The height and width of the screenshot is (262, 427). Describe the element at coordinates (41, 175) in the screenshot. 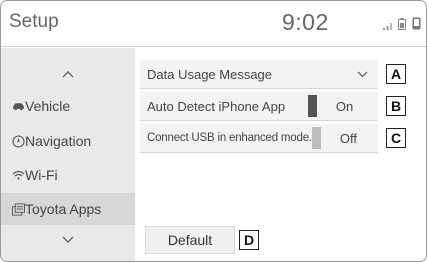

I see `sidebar-item-label: Wi-Fi` at that location.